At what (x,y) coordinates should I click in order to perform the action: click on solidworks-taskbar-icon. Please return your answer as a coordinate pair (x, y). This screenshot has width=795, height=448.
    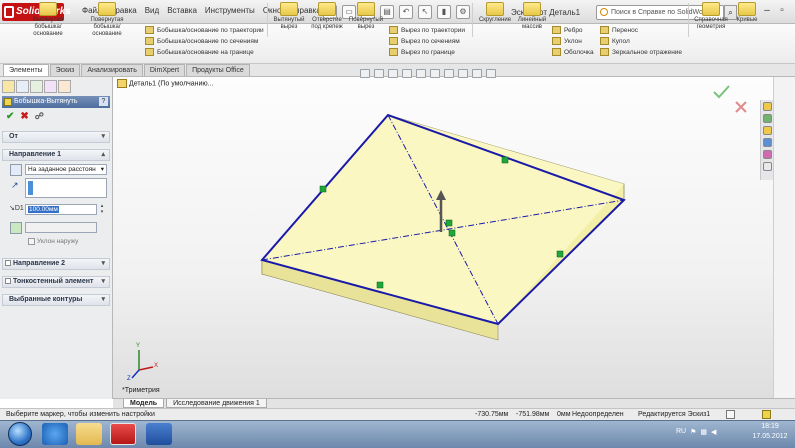
    Looking at the image, I should click on (123, 434).